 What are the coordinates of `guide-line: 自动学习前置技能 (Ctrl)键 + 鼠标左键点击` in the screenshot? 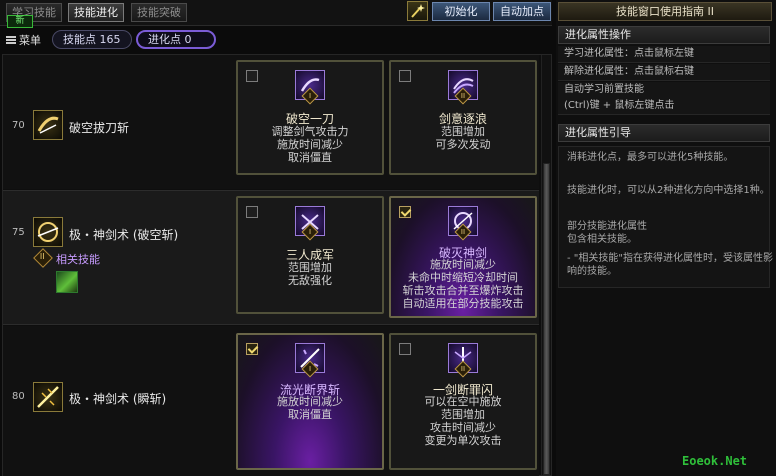 It's located at (664, 98).